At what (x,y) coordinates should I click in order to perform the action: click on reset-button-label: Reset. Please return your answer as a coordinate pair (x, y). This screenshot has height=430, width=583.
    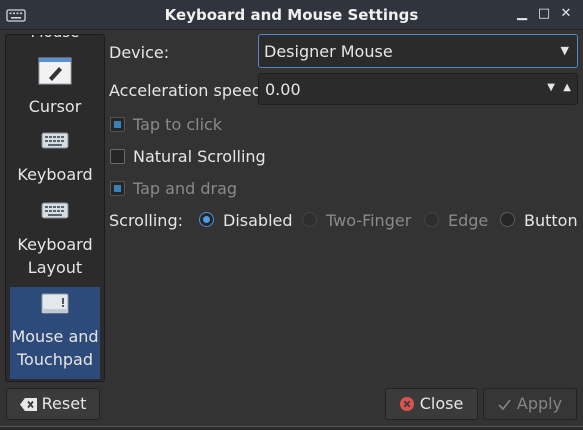
    Looking at the image, I should click on (64, 403).